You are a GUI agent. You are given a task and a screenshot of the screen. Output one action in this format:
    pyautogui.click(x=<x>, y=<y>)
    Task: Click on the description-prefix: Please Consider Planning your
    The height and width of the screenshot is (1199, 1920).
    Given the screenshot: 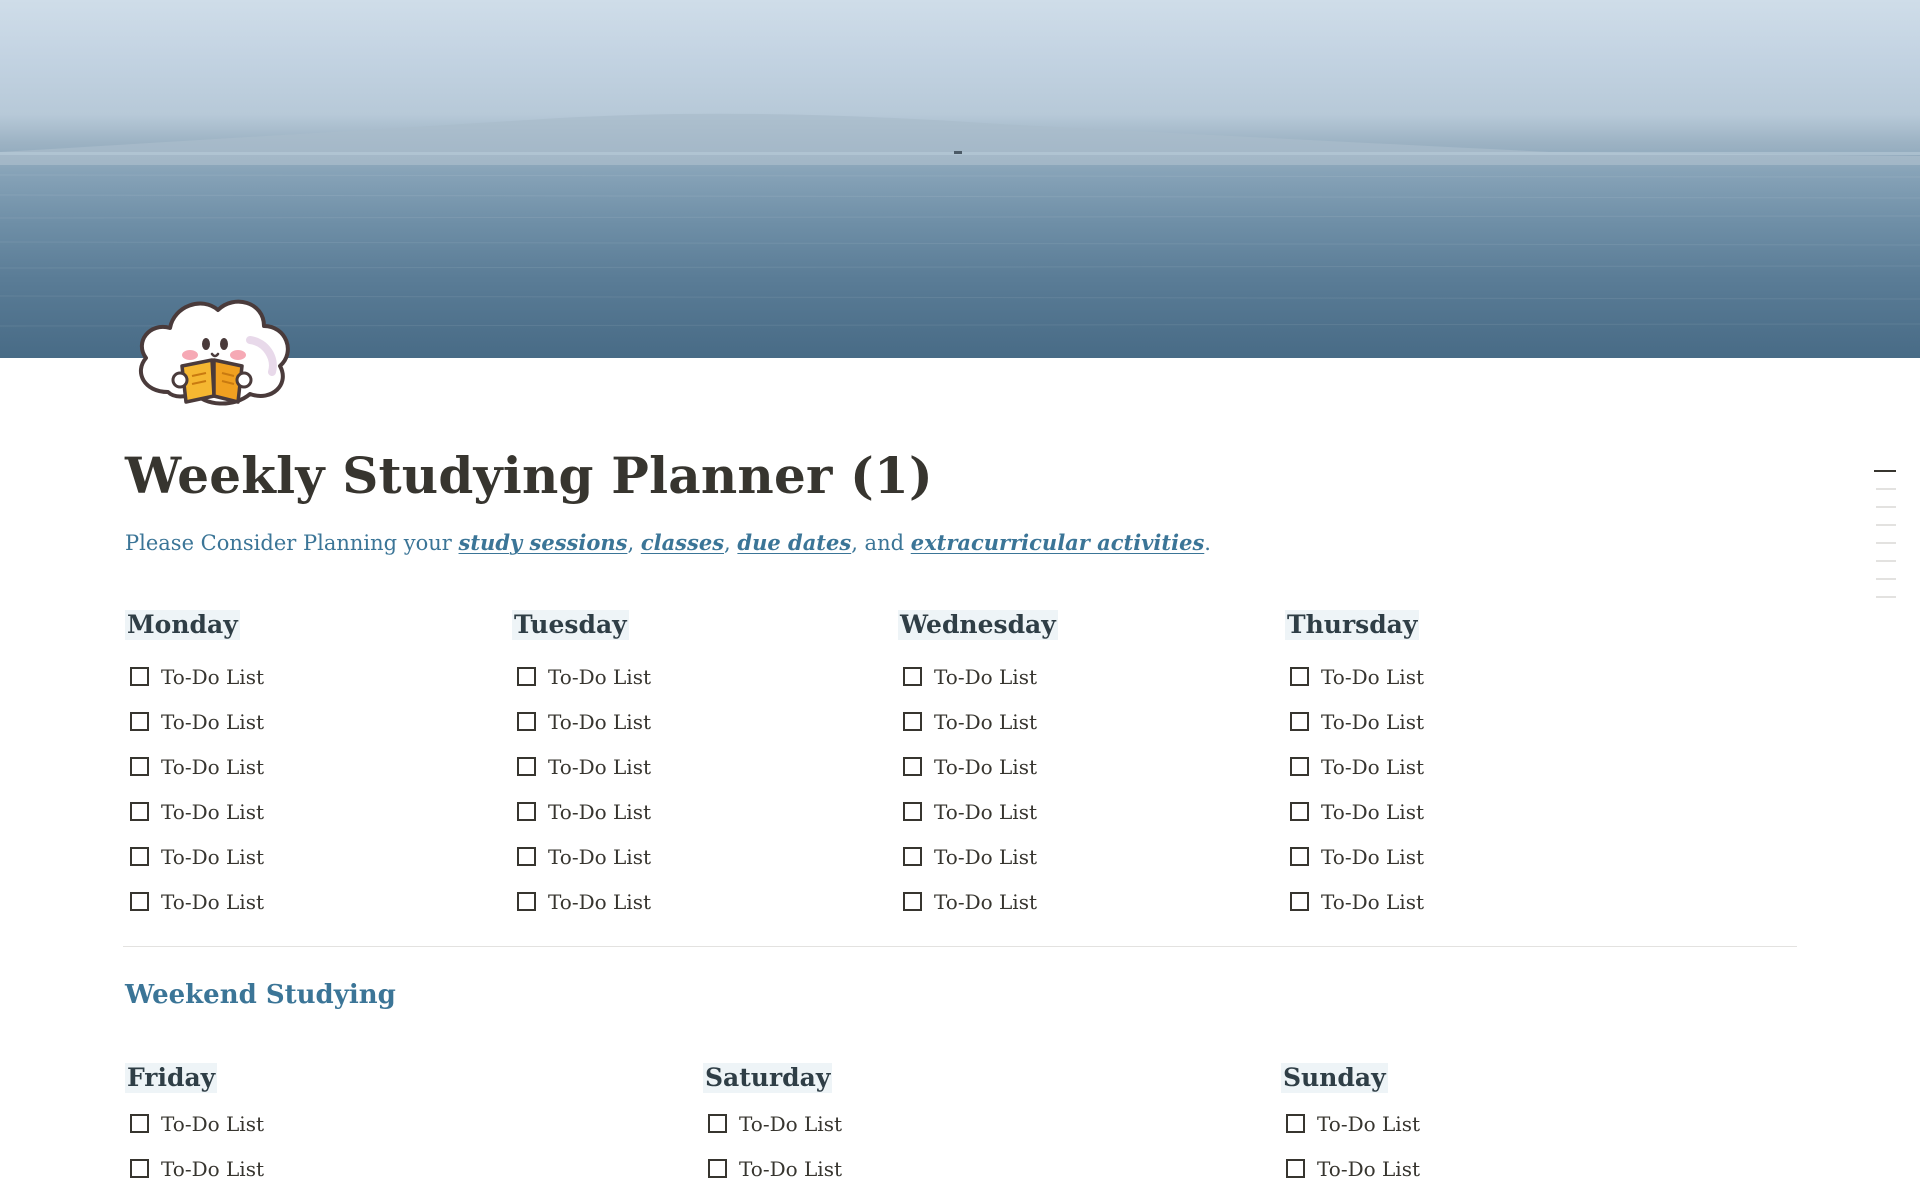 What is the action you would take?
    pyautogui.click(x=288, y=543)
    